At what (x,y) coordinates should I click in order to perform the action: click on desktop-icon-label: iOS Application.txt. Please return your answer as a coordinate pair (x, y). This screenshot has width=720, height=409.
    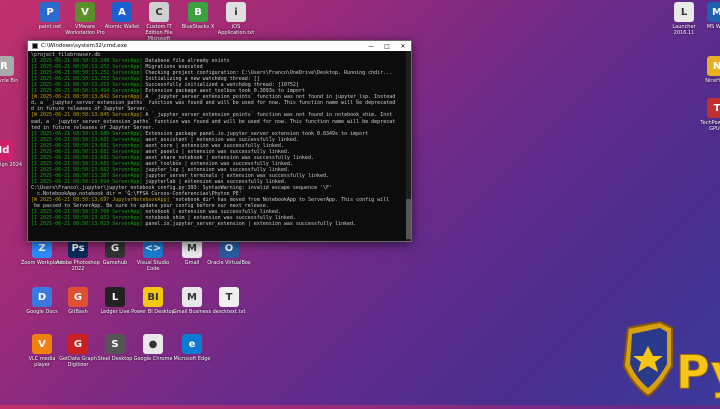
    Looking at the image, I should click on (236, 30).